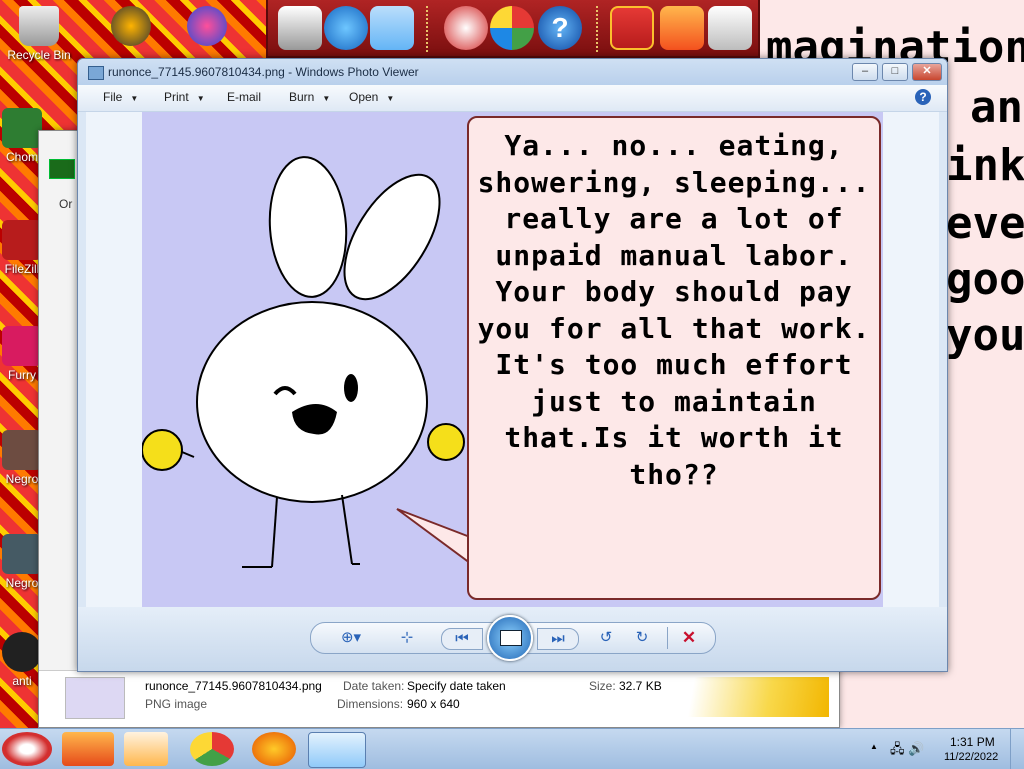  What do you see at coordinates (632, 28) in the screenshot?
I see `gift-icon` at bounding box center [632, 28].